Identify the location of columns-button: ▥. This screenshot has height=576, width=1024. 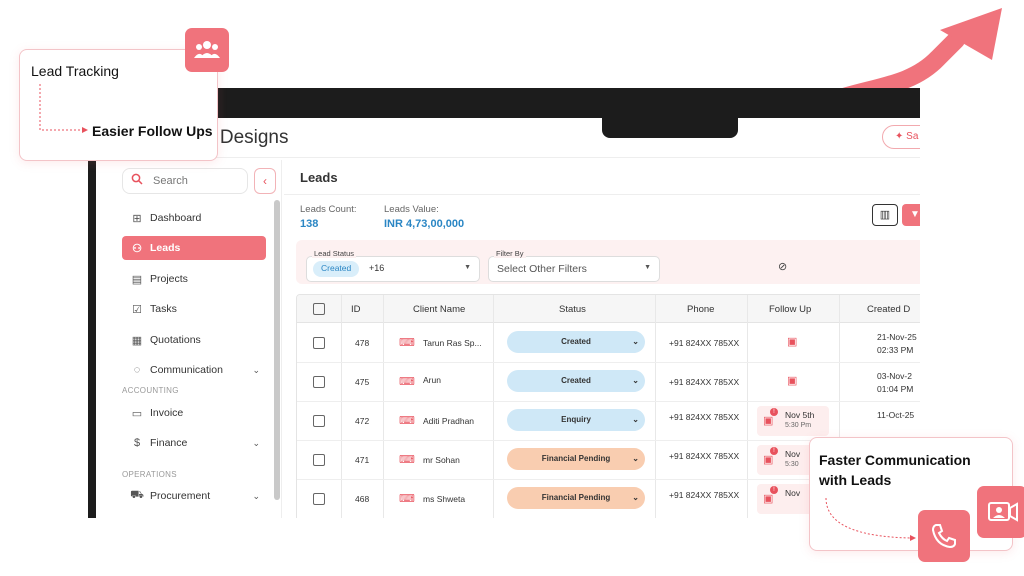
(885, 215).